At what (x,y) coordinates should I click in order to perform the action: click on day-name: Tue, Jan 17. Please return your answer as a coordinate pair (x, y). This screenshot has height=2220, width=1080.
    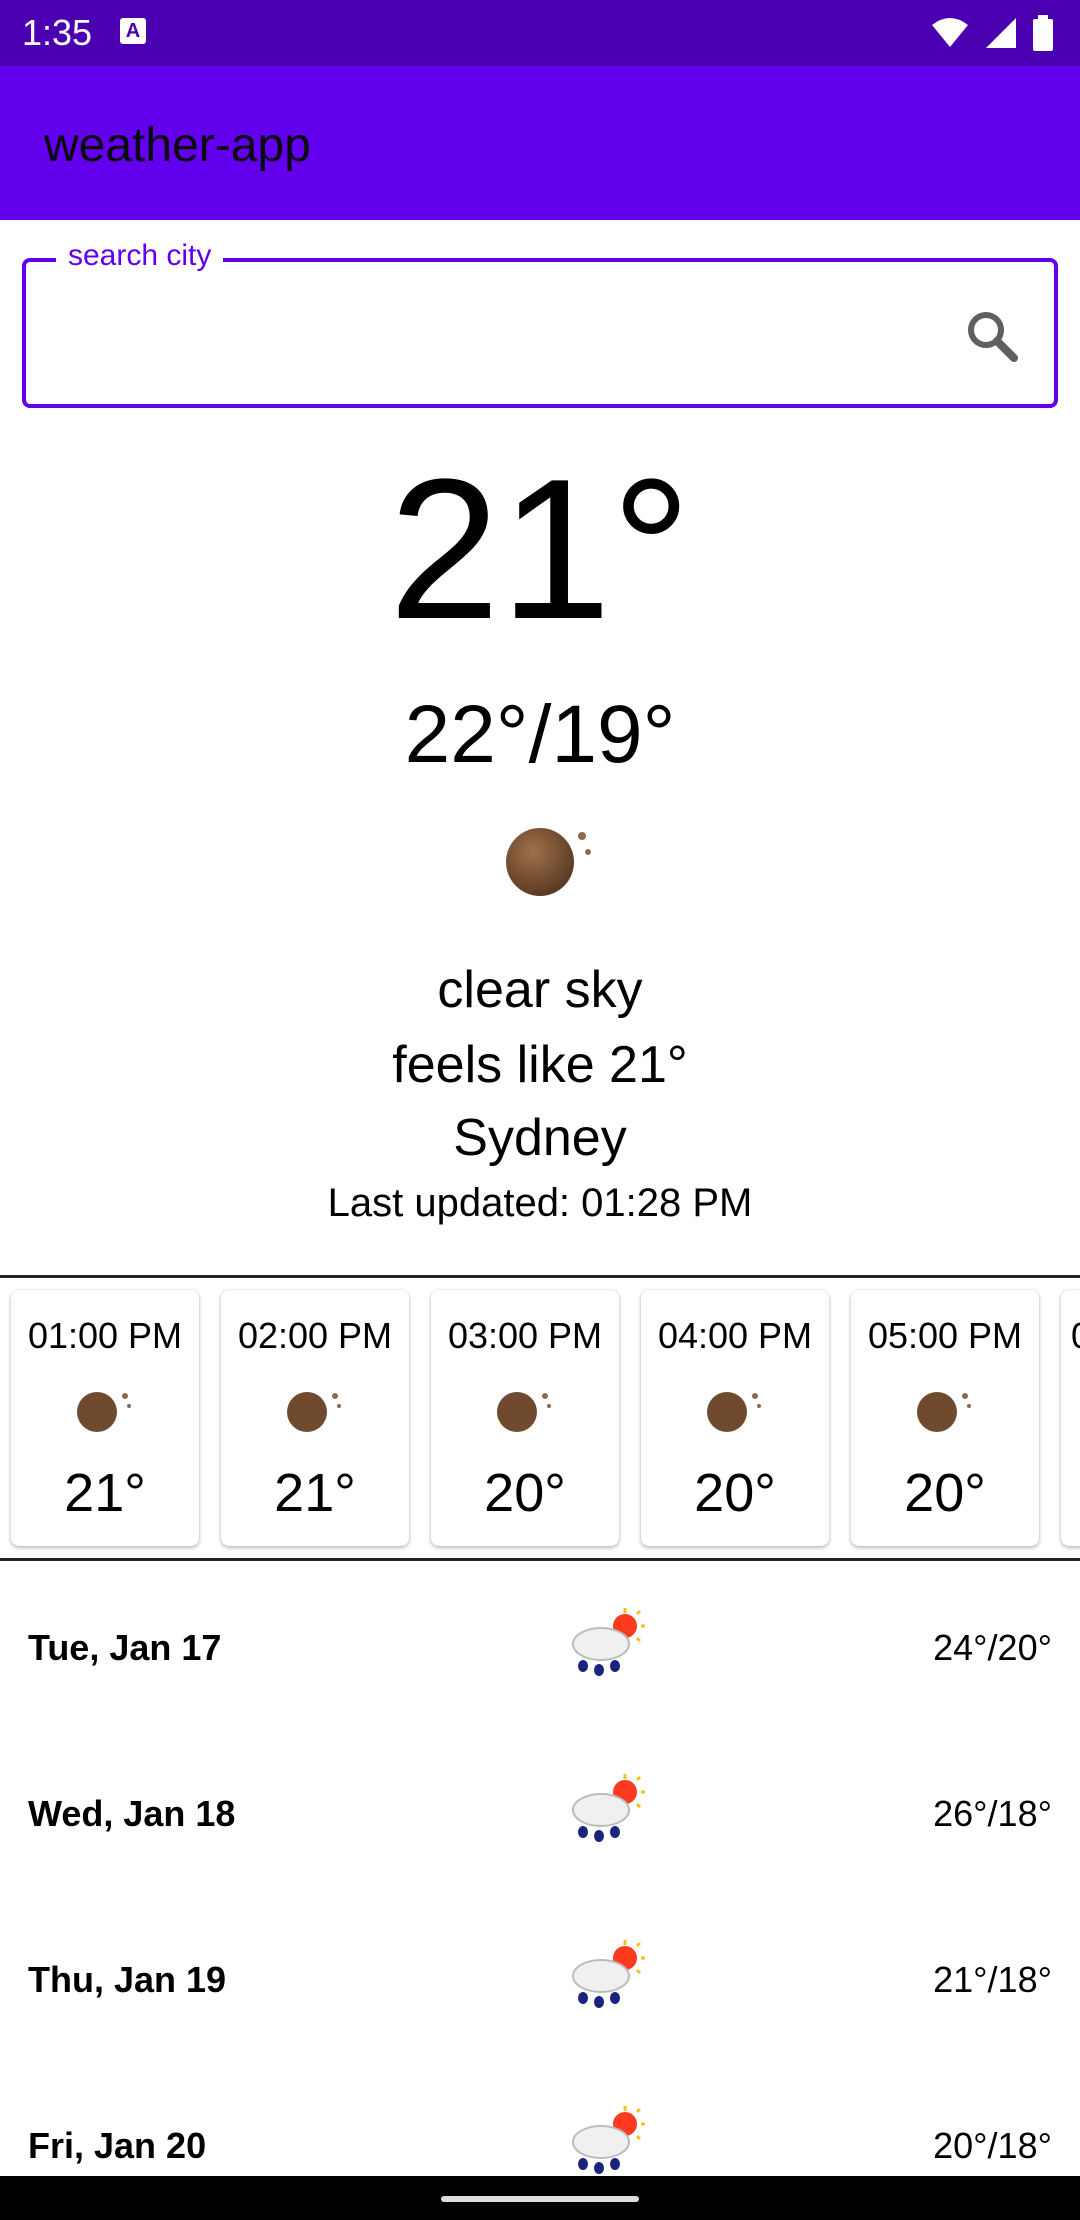
    Looking at the image, I should click on (125, 1647).